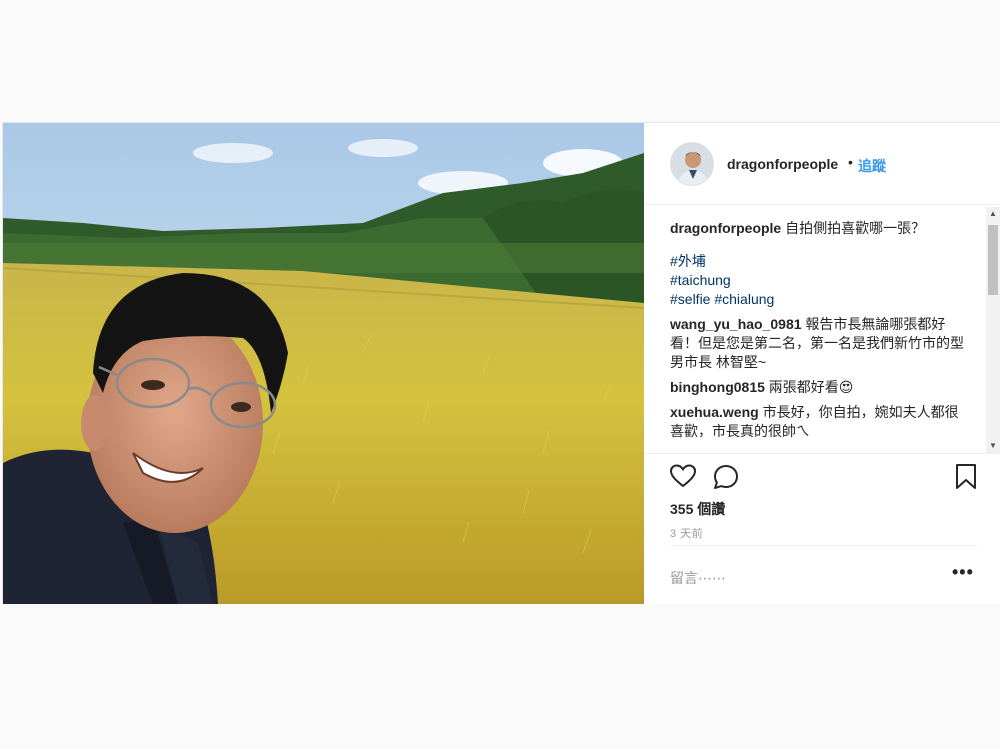  I want to click on heart-icon, so click(683, 478).